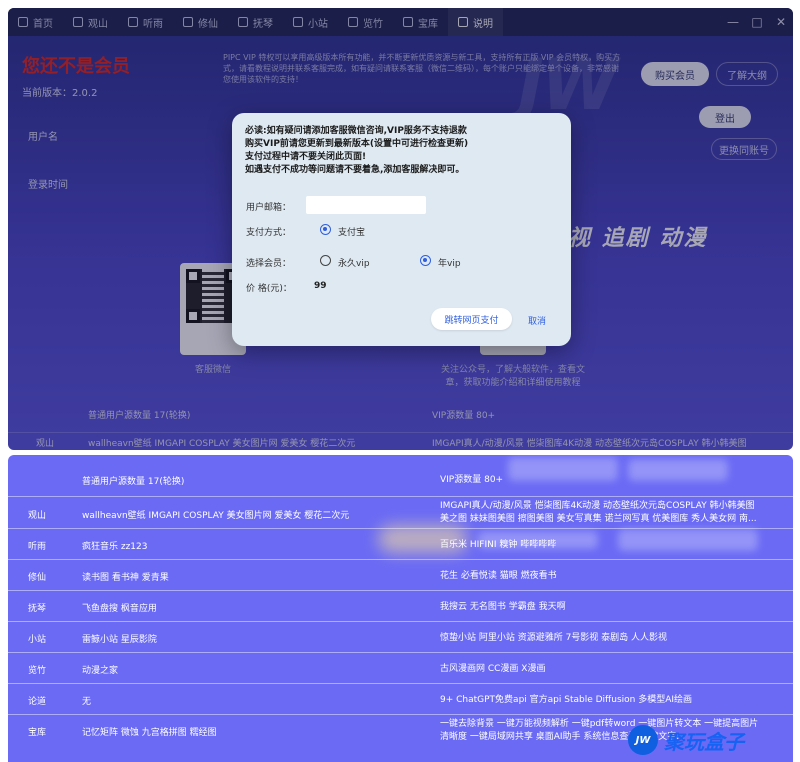 This screenshot has width=800, height=762. Describe the element at coordinates (472, 480) in the screenshot. I see `header-vip: VIP源数量 80+` at that location.